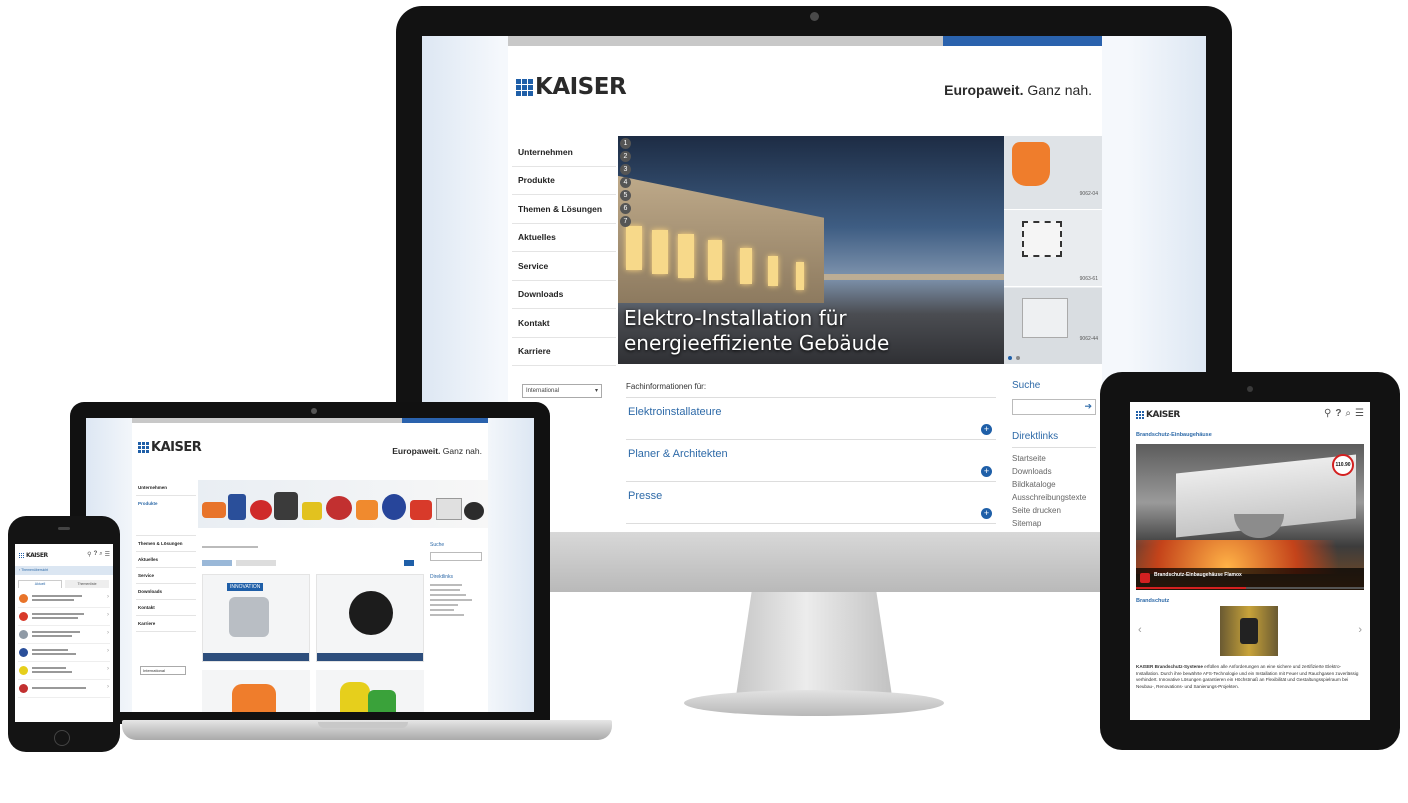 The width and height of the screenshot is (1408, 803). I want to click on laptop-product-banner, so click(343, 504).